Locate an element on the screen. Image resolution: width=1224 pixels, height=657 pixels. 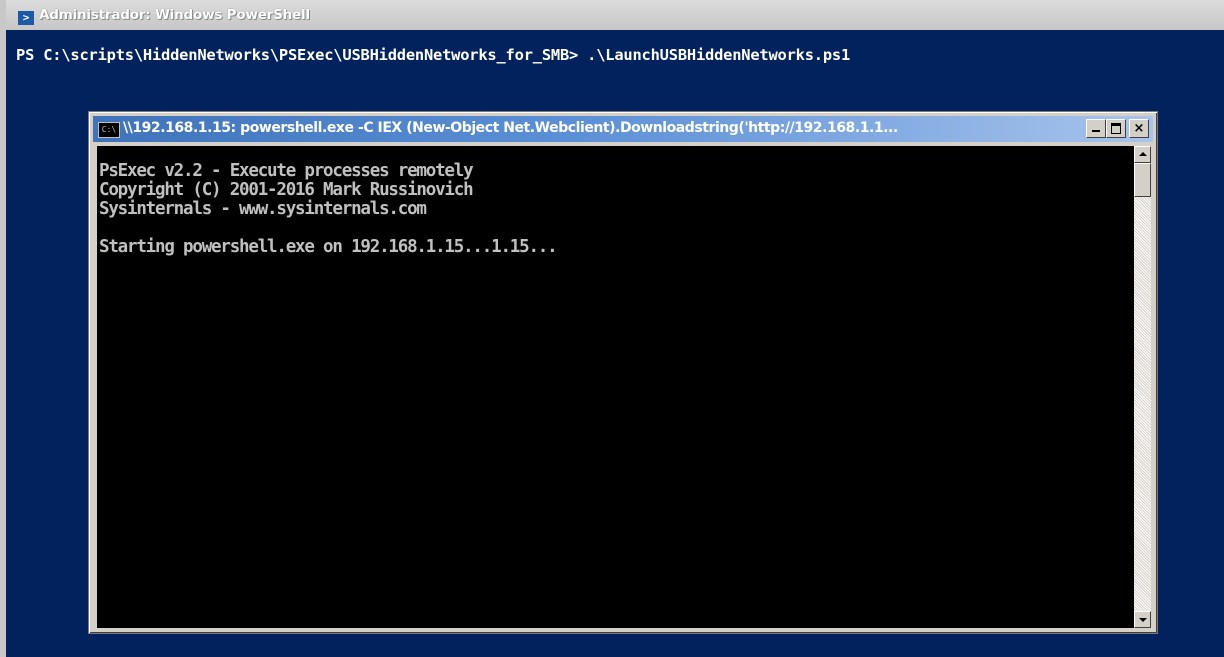
output-line-version: PsExec v2.2 - Execute processes remotely is located at coordinates (286, 171).